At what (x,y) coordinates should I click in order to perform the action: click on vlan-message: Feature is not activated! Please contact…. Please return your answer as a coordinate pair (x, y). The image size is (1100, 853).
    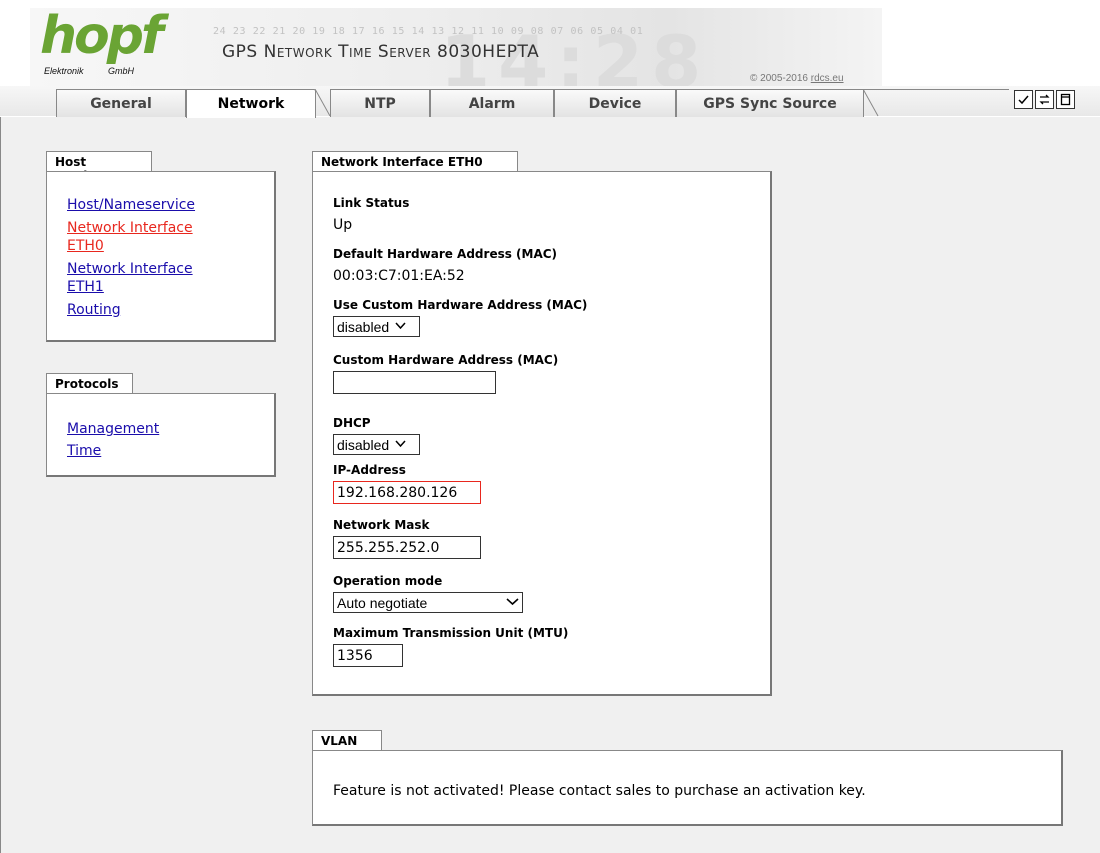
    Looking at the image, I should click on (599, 791).